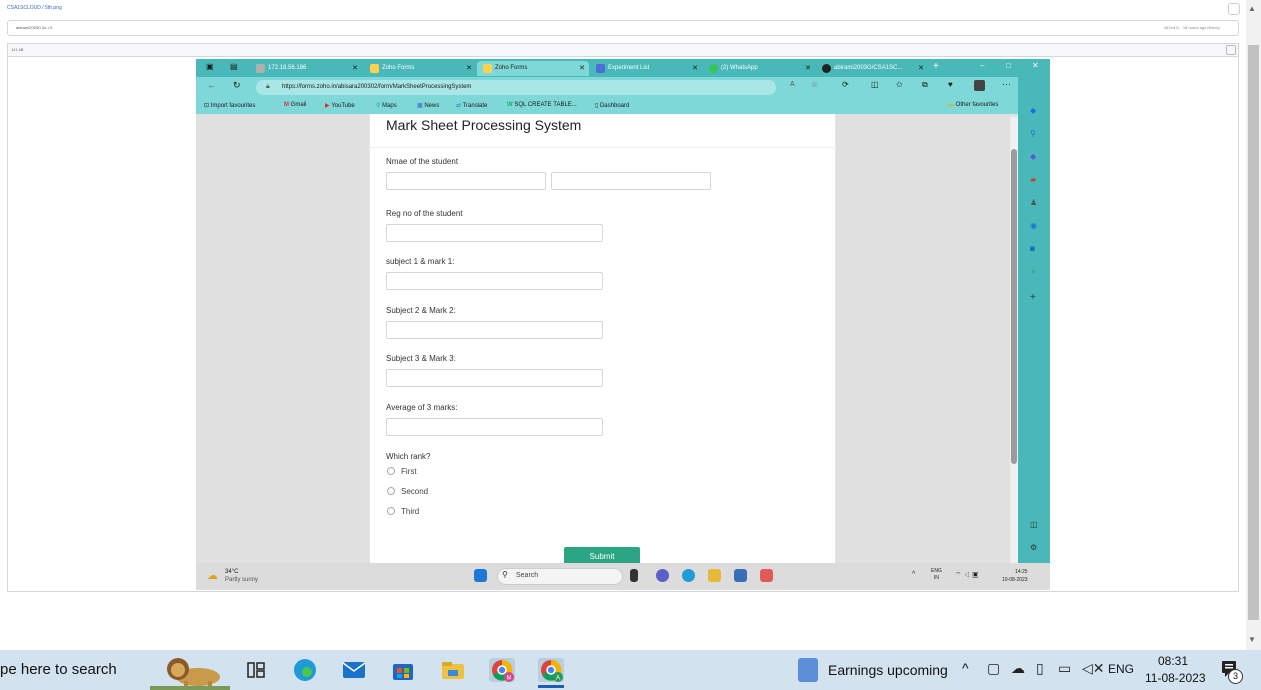  Describe the element at coordinates (1008, 65) in the screenshot. I see `maximize-icon: □` at that location.